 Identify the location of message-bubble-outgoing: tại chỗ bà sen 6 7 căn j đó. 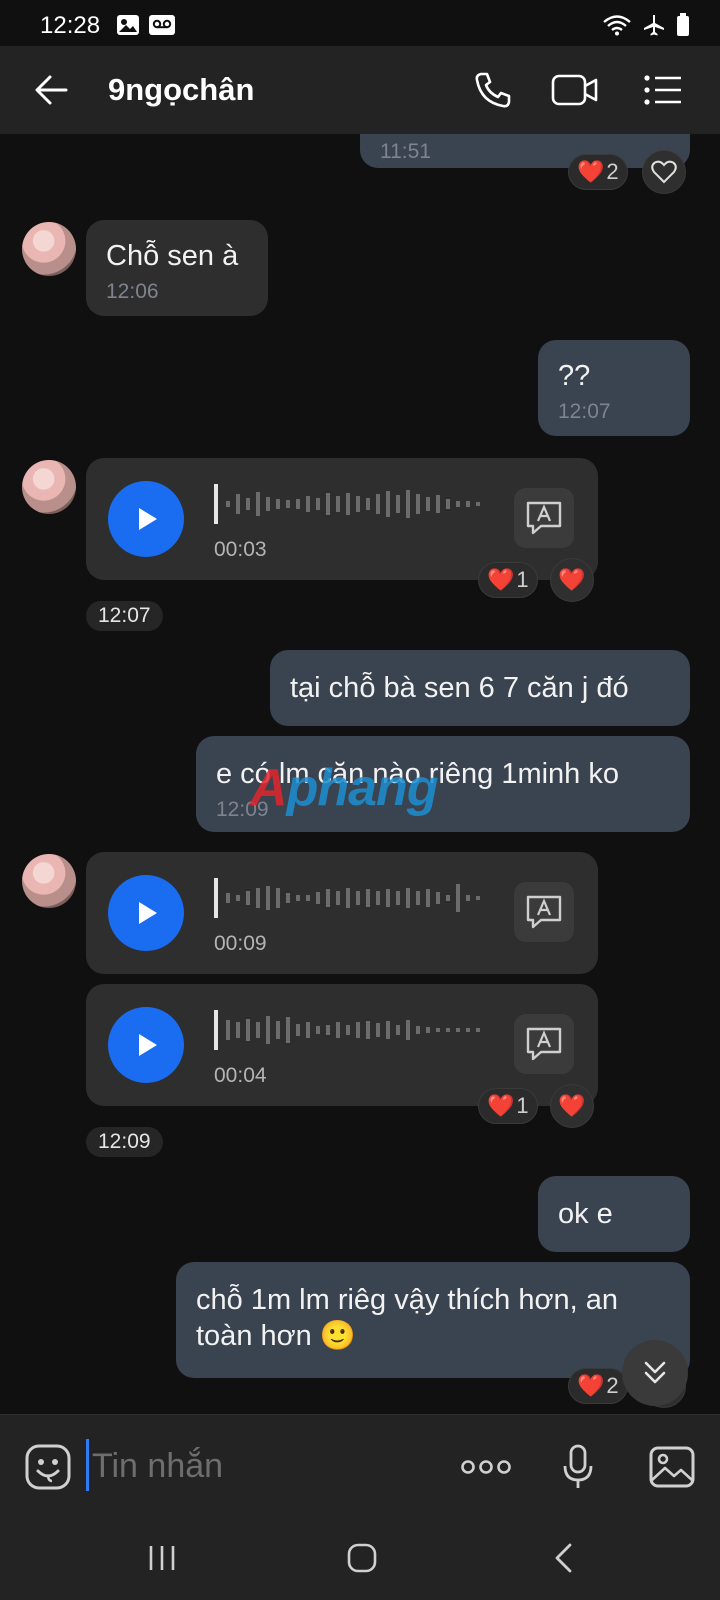
(480, 688).